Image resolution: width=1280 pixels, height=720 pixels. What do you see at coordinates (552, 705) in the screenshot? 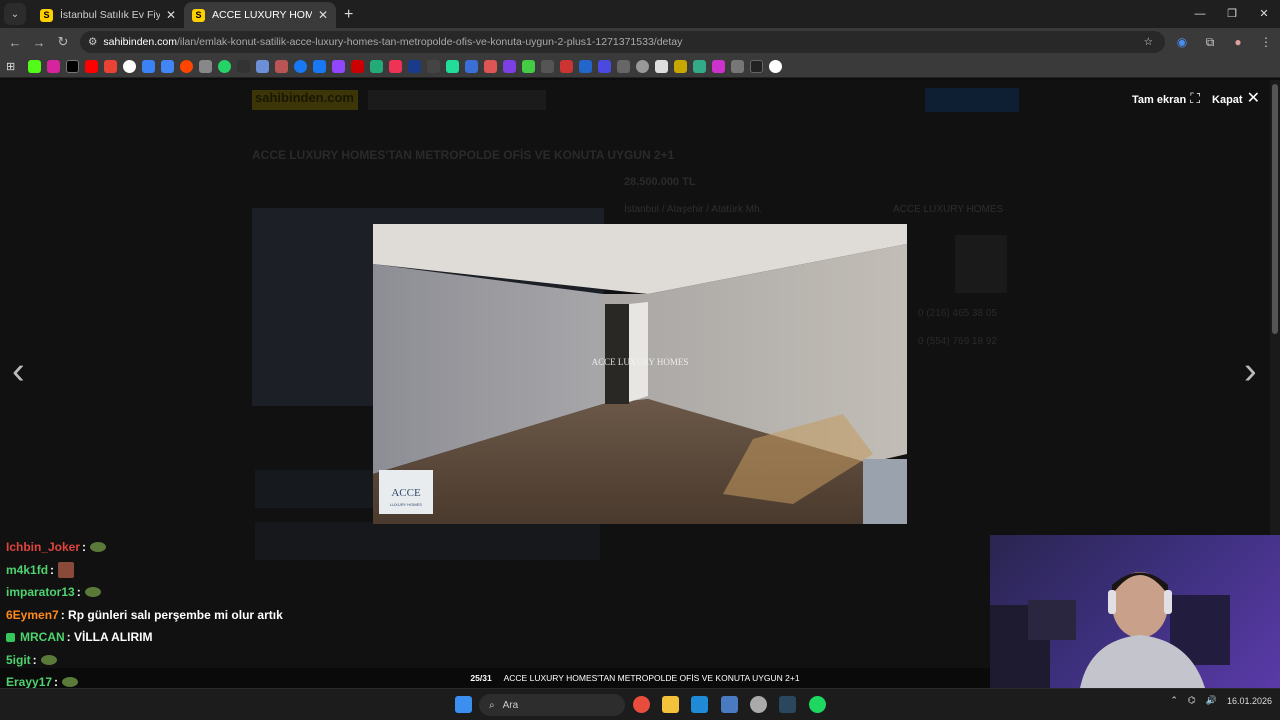
I see `taskbar-search: ⌕ Ara` at bounding box center [552, 705].